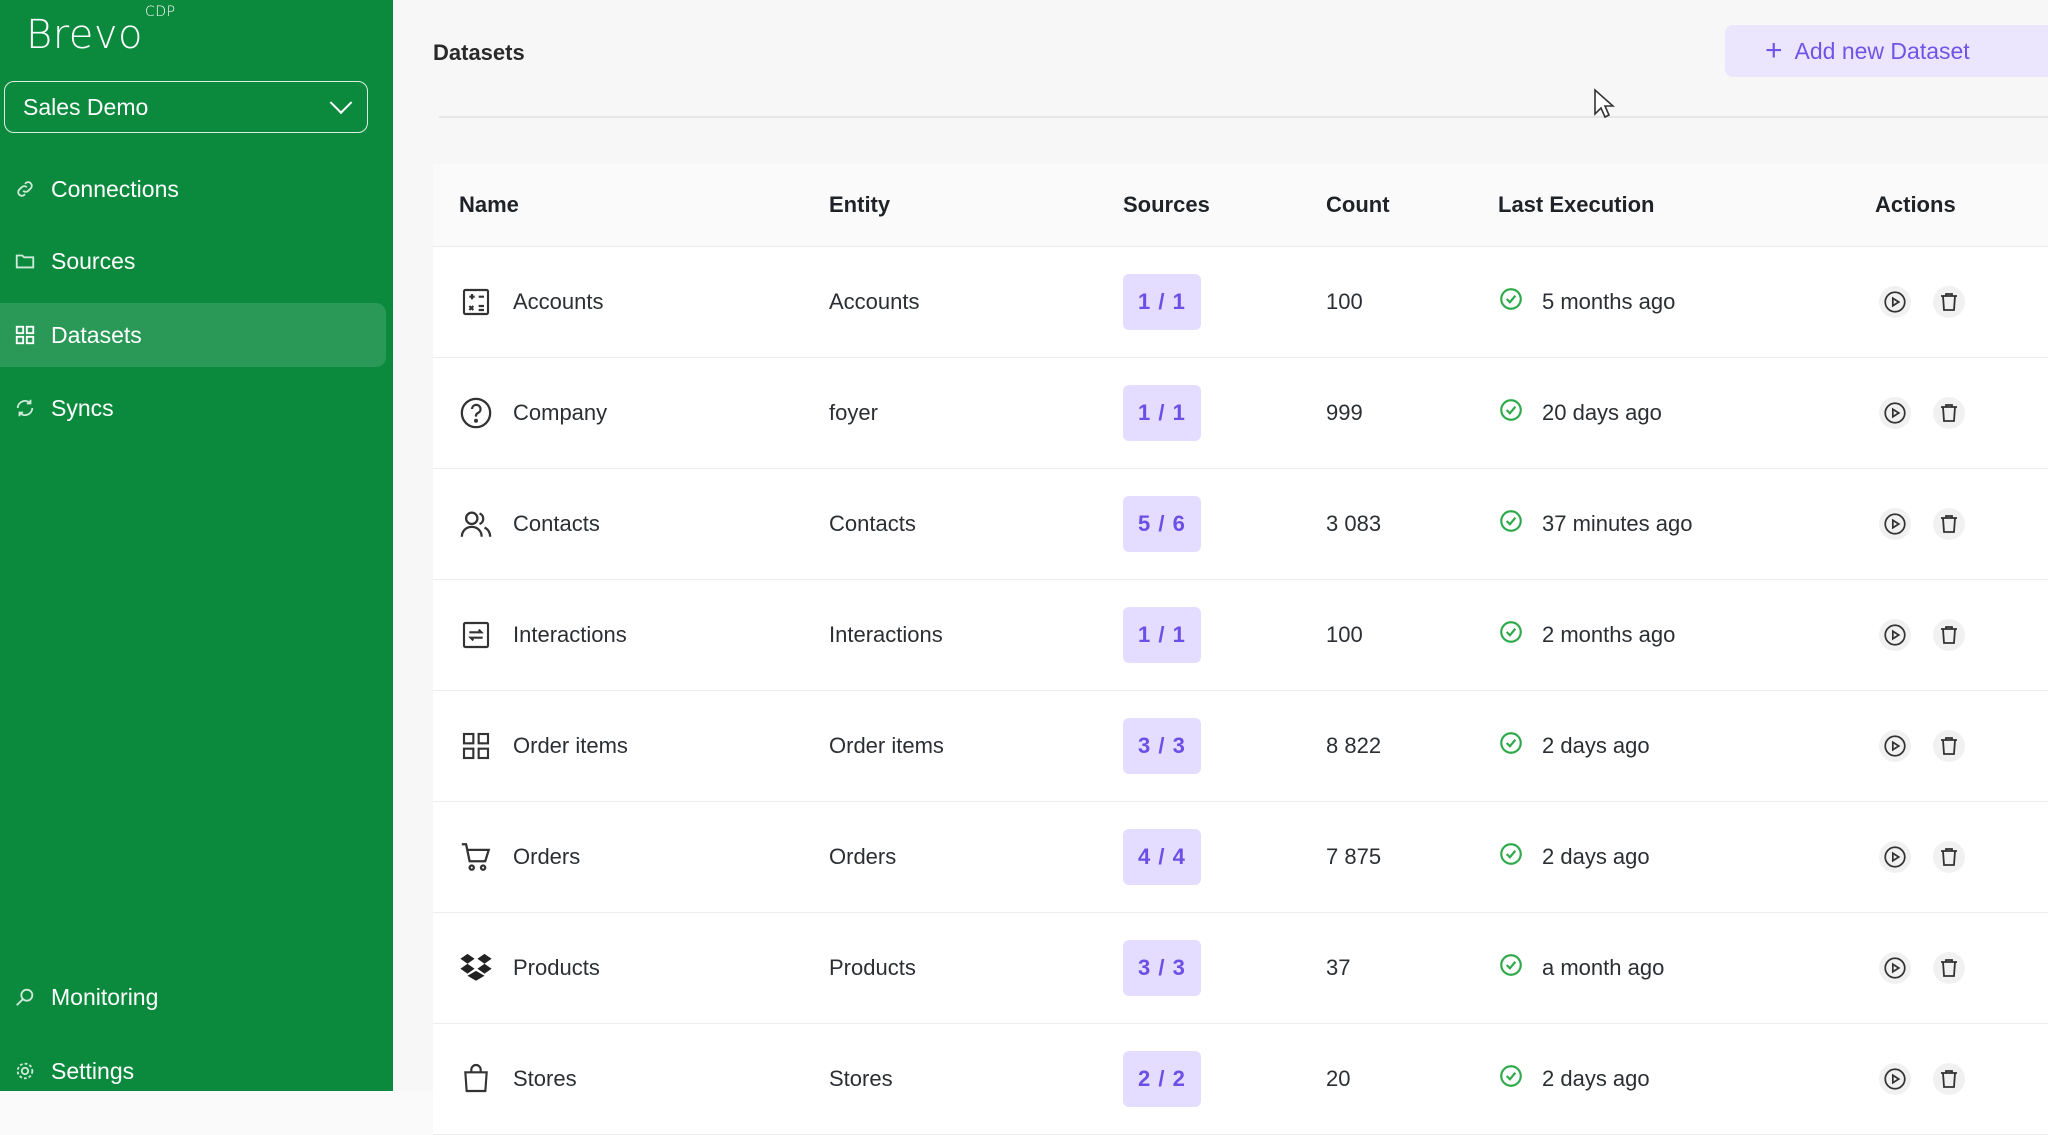 The image size is (2048, 1135). Describe the element at coordinates (25, 1071) in the screenshot. I see `gear-icon` at that location.